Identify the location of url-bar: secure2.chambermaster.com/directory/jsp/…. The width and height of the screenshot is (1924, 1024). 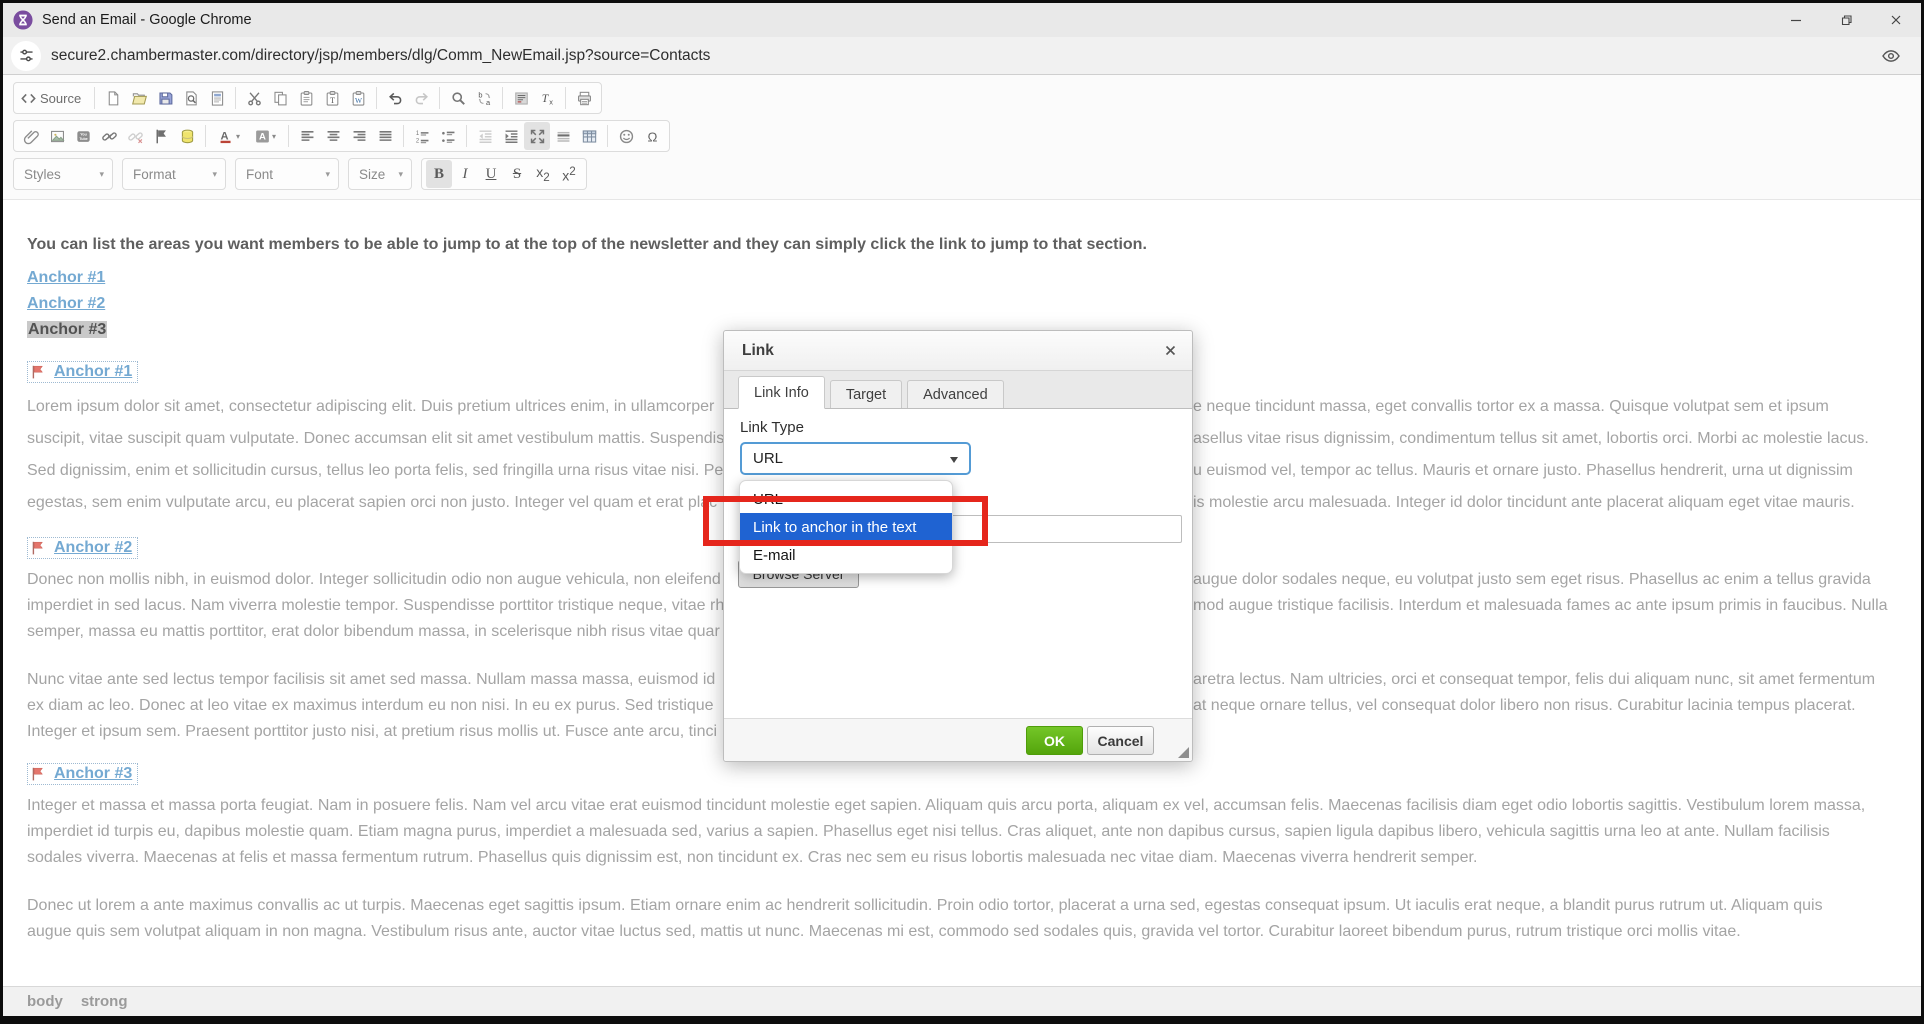
(962, 56).